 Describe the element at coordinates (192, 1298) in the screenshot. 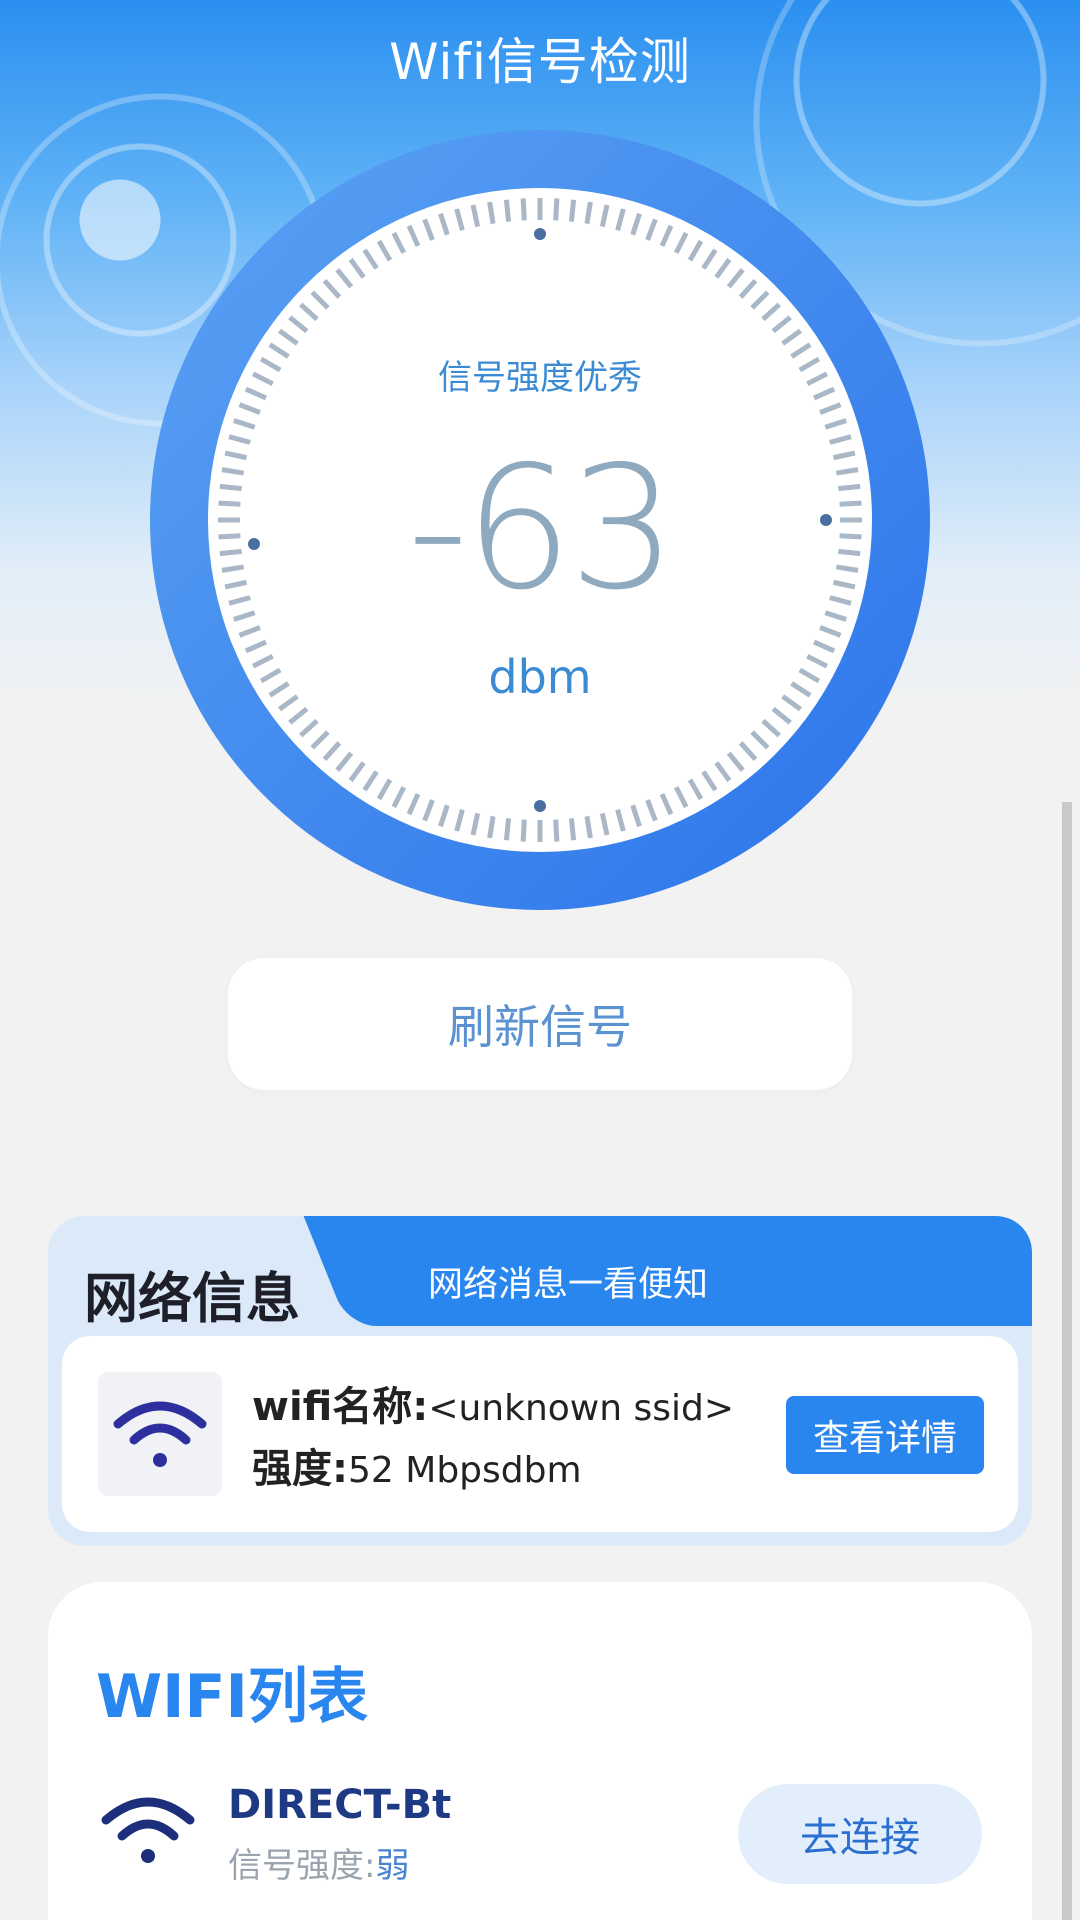

I see `network-info-title: 网络信息` at that location.